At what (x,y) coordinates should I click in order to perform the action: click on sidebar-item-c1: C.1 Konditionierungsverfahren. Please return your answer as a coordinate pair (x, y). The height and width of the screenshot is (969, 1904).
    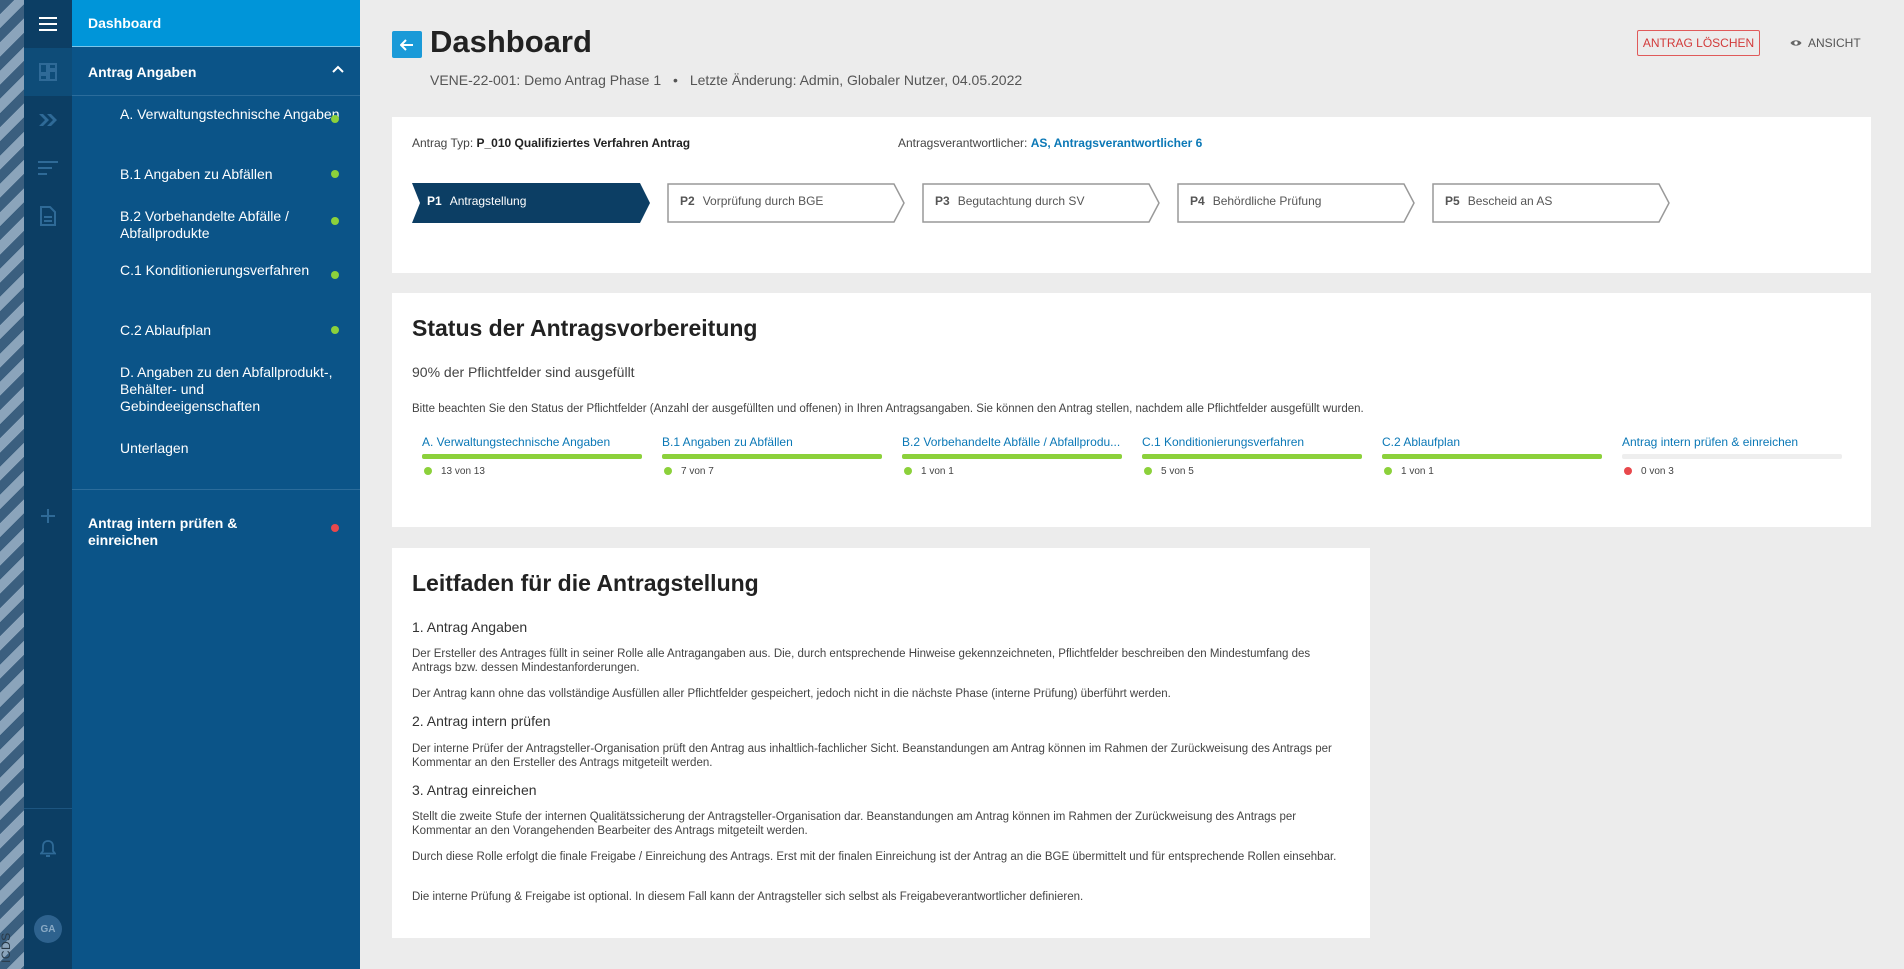
    Looking at the image, I should click on (230, 270).